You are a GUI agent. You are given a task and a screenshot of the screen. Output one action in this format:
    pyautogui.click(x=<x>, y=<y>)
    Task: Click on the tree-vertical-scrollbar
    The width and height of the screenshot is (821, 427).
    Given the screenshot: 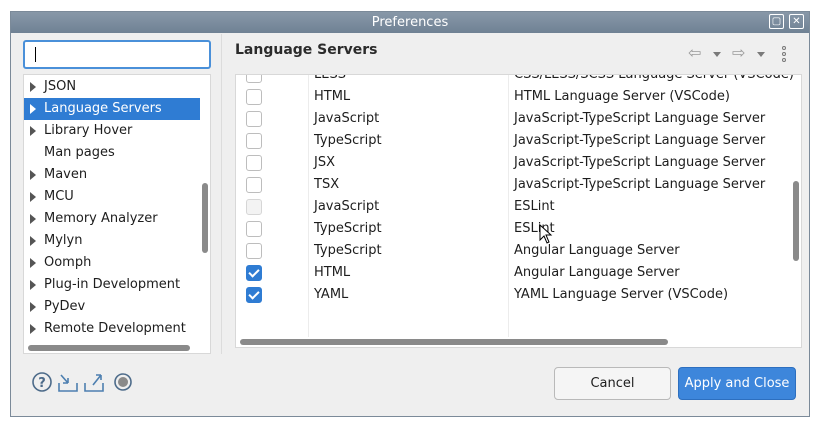 What is the action you would take?
    pyautogui.click(x=205, y=218)
    